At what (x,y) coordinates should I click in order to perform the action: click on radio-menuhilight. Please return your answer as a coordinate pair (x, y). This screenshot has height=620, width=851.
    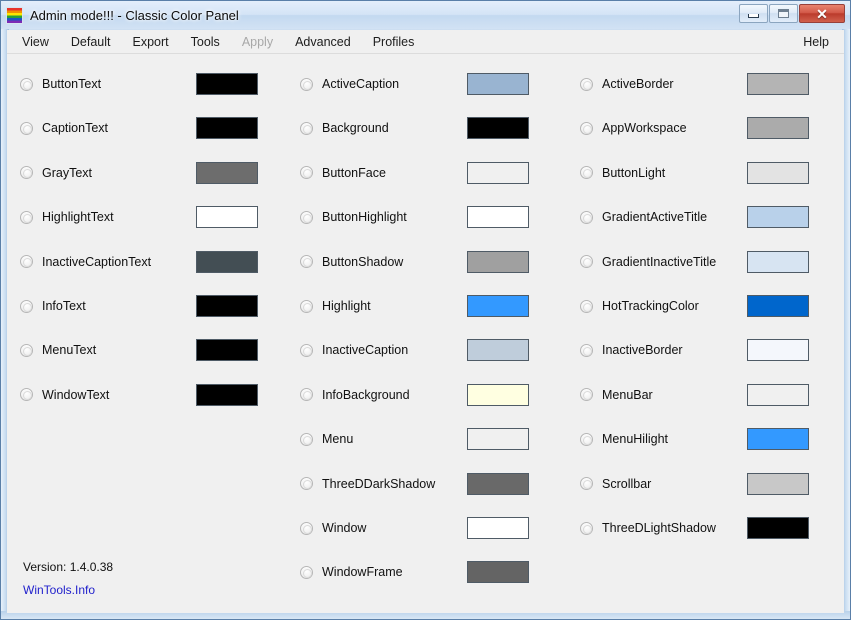
    Looking at the image, I should click on (586, 439).